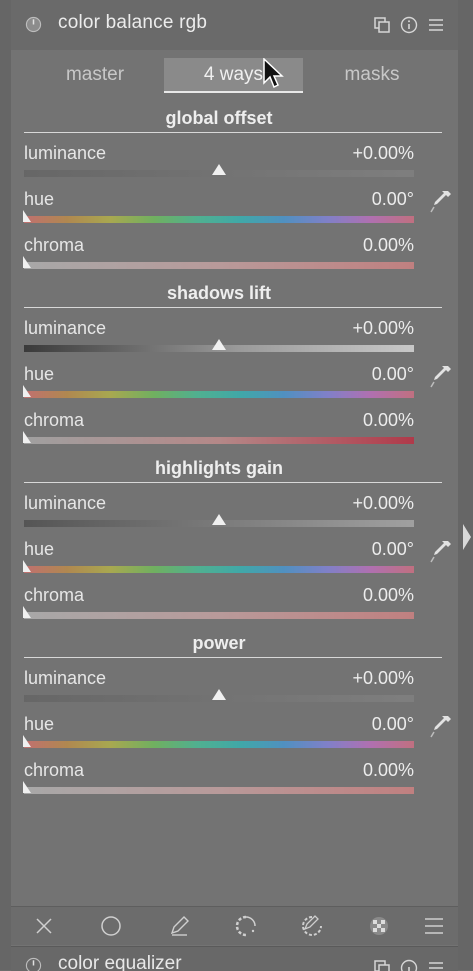 This screenshot has width=473, height=971. I want to click on global-offset-luminance-slider: luminance +0.00%, so click(219, 166).